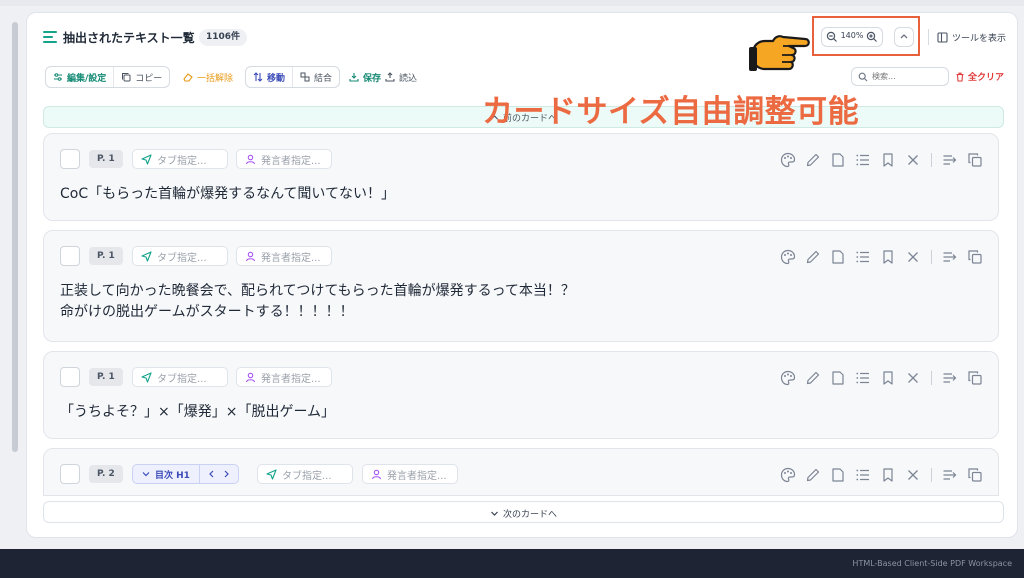 The image size is (1024, 578). I want to click on upload-icon, so click(390, 77).